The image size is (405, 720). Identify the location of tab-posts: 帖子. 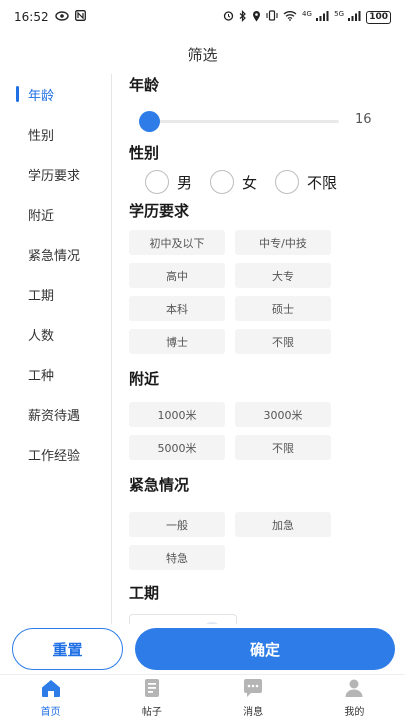
(152, 698).